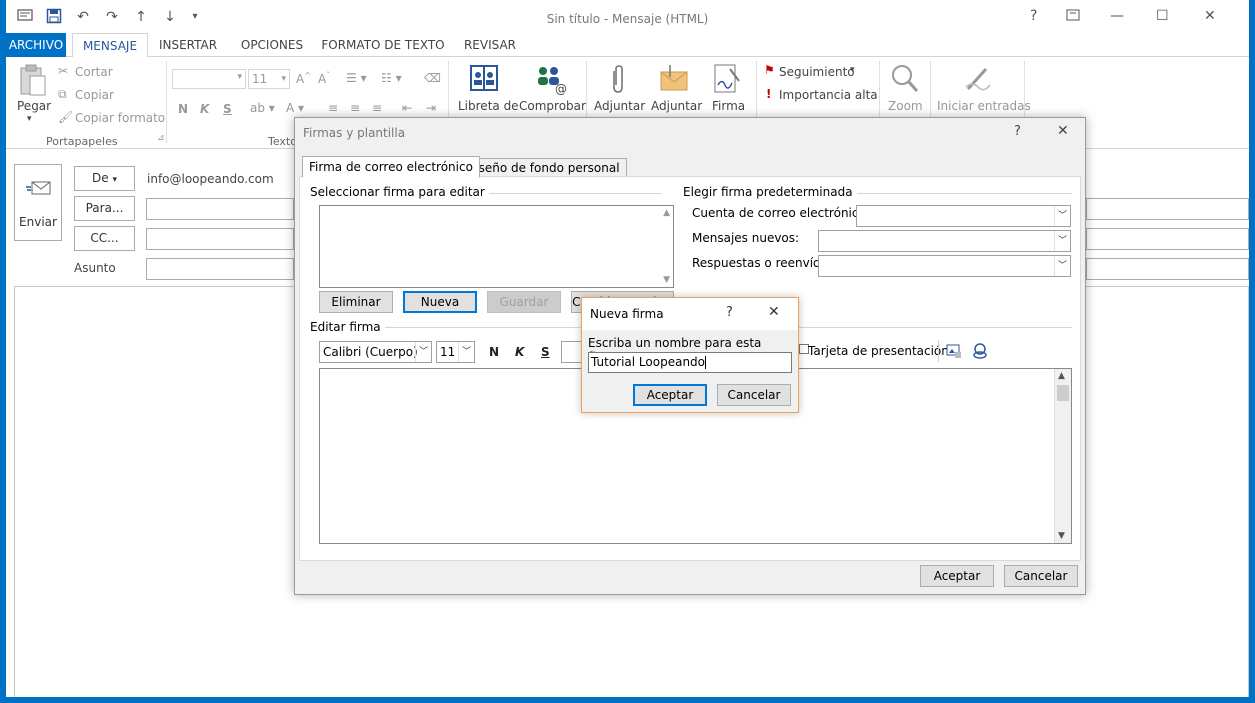  What do you see at coordinates (754, 395) in the screenshot?
I see `popup-cancel-button: Cancelar` at bounding box center [754, 395].